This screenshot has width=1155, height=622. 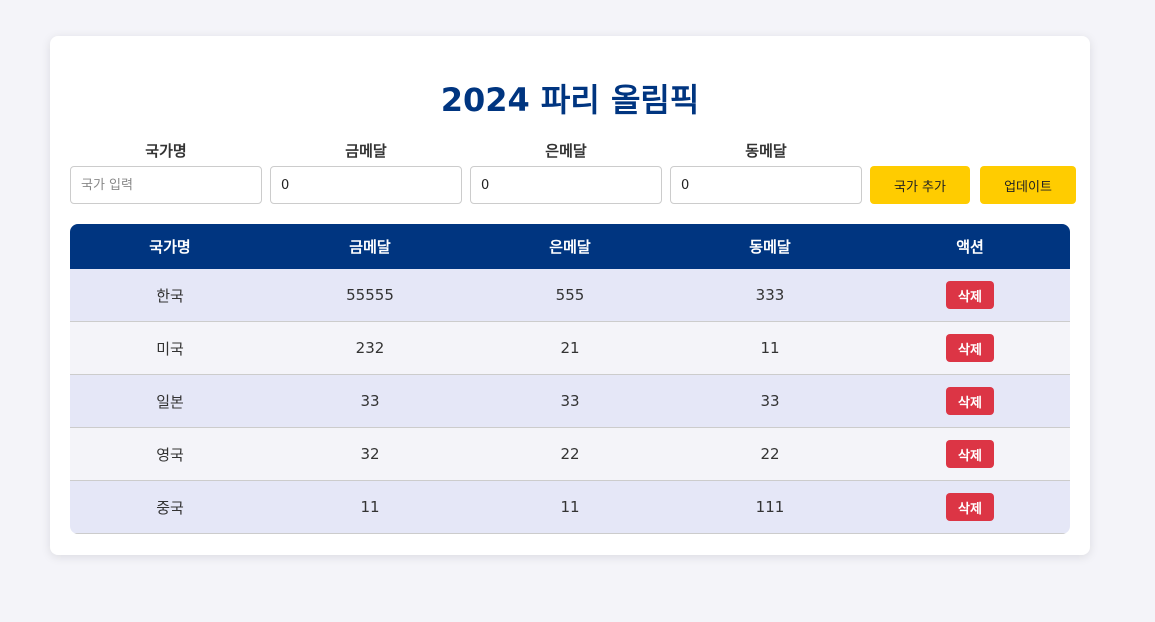 I want to click on cell-gold: 33, so click(x=370, y=401).